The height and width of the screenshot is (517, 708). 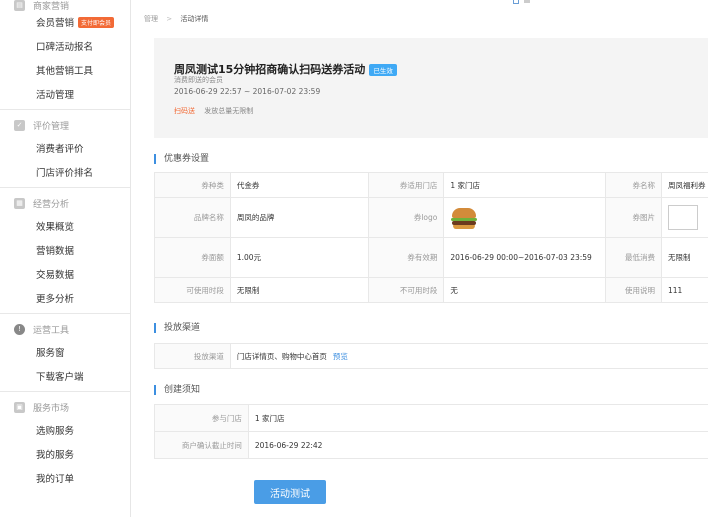 I want to click on sidebar-section: ! 运营工具 服务窗 下载客户端, so click(x=65, y=355).